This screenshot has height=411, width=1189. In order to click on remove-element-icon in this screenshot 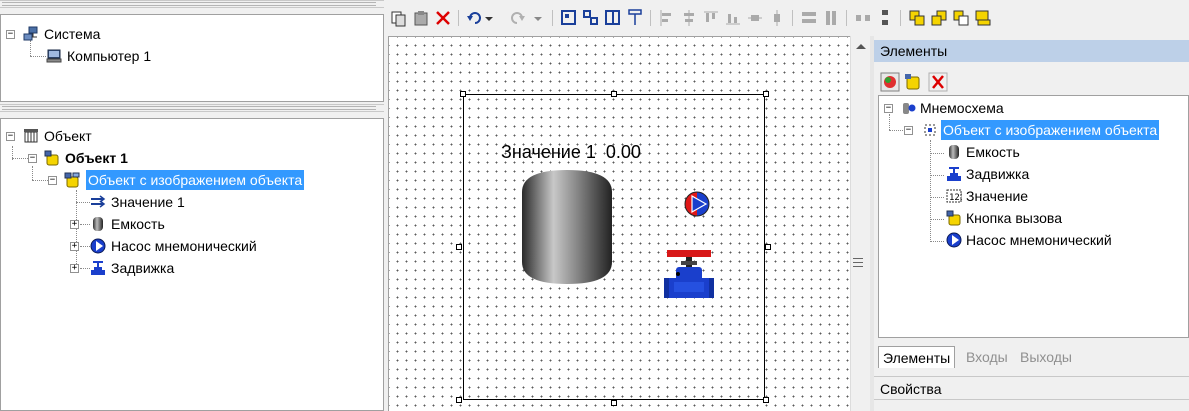, I will do `click(938, 82)`.